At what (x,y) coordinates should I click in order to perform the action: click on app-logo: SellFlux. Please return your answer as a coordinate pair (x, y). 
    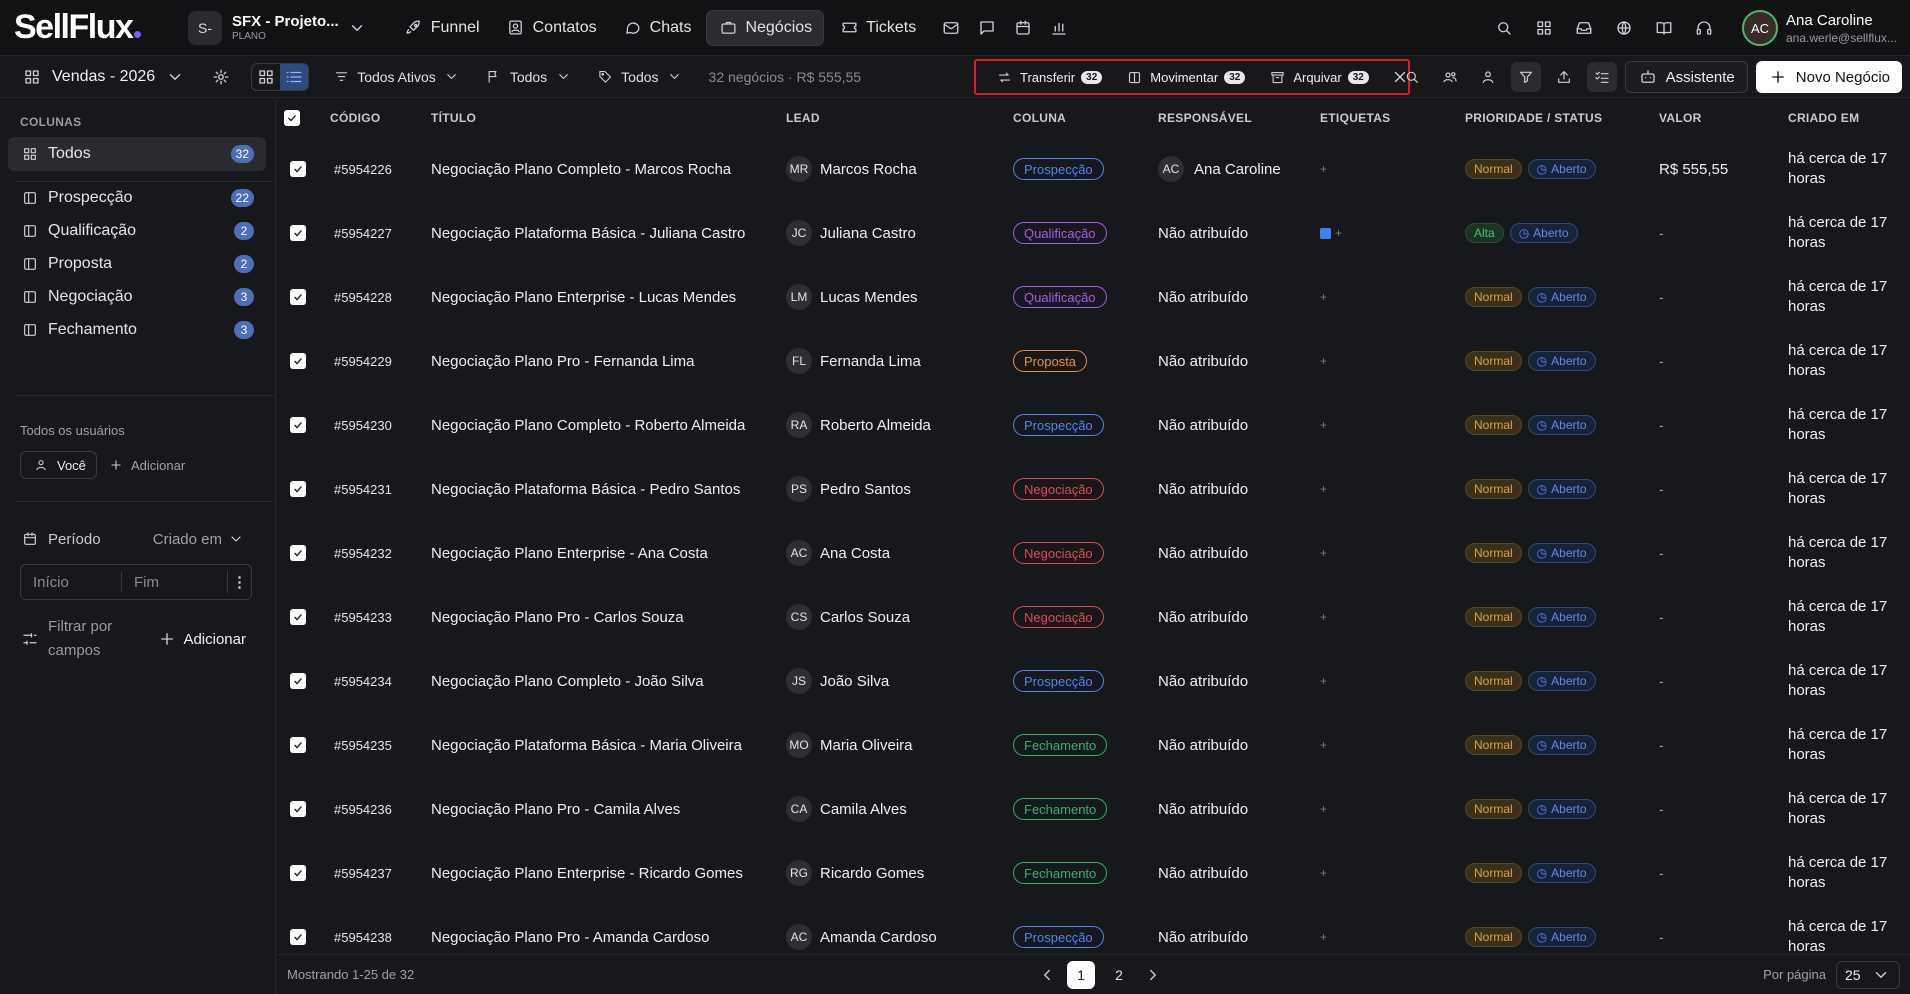
    Looking at the image, I should click on (87, 27).